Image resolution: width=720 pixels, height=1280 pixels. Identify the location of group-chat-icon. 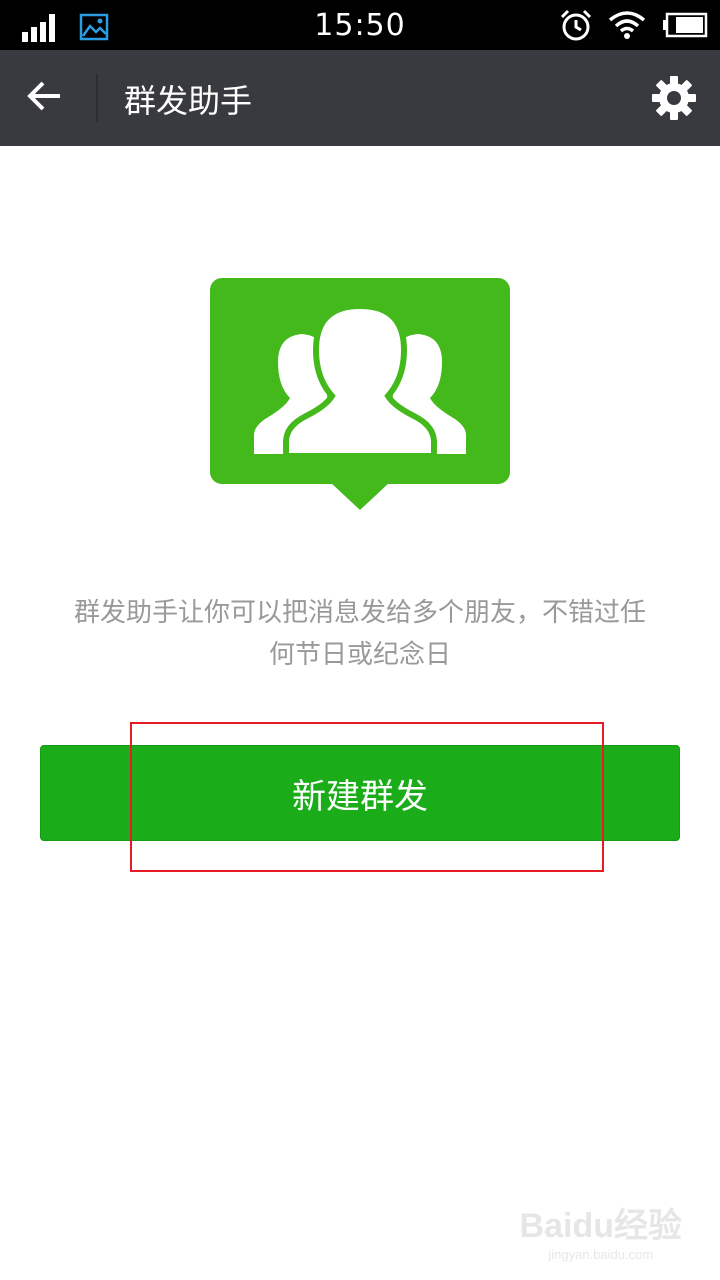
(360, 395).